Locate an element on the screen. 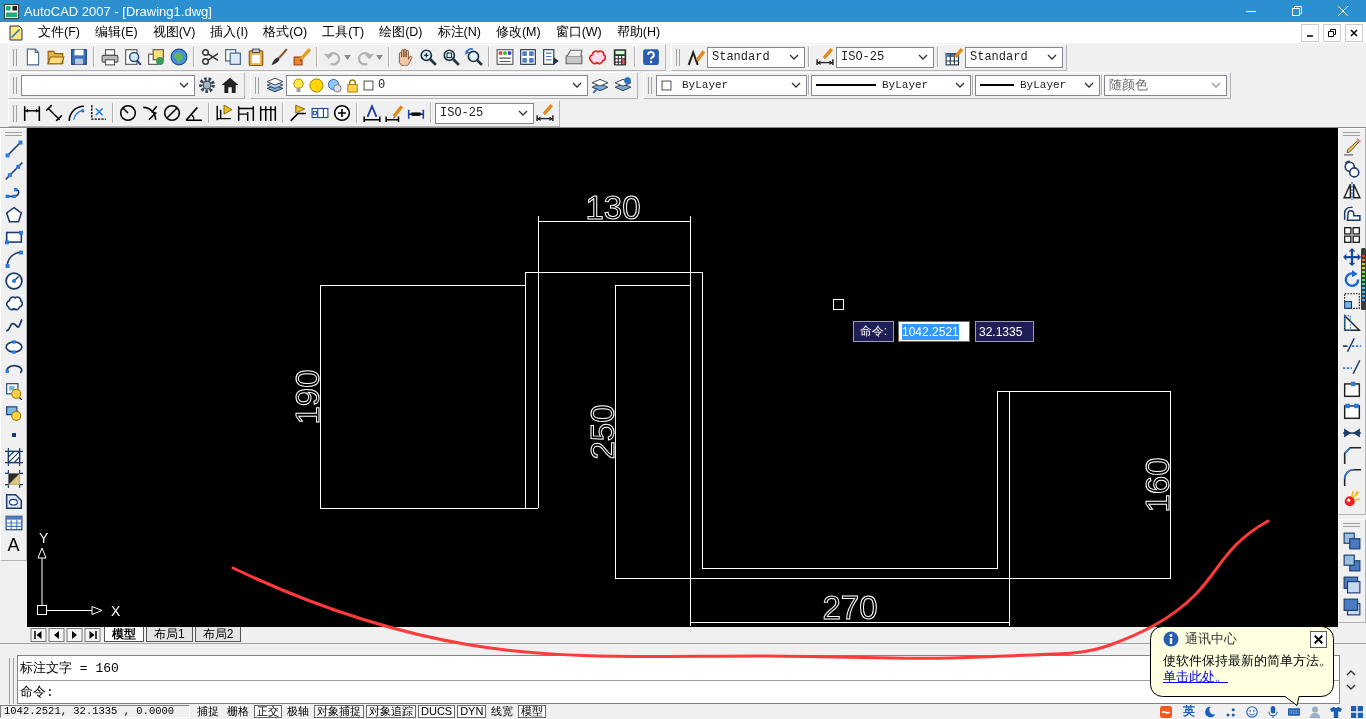  offset-icon is located at coordinates (1352, 213).